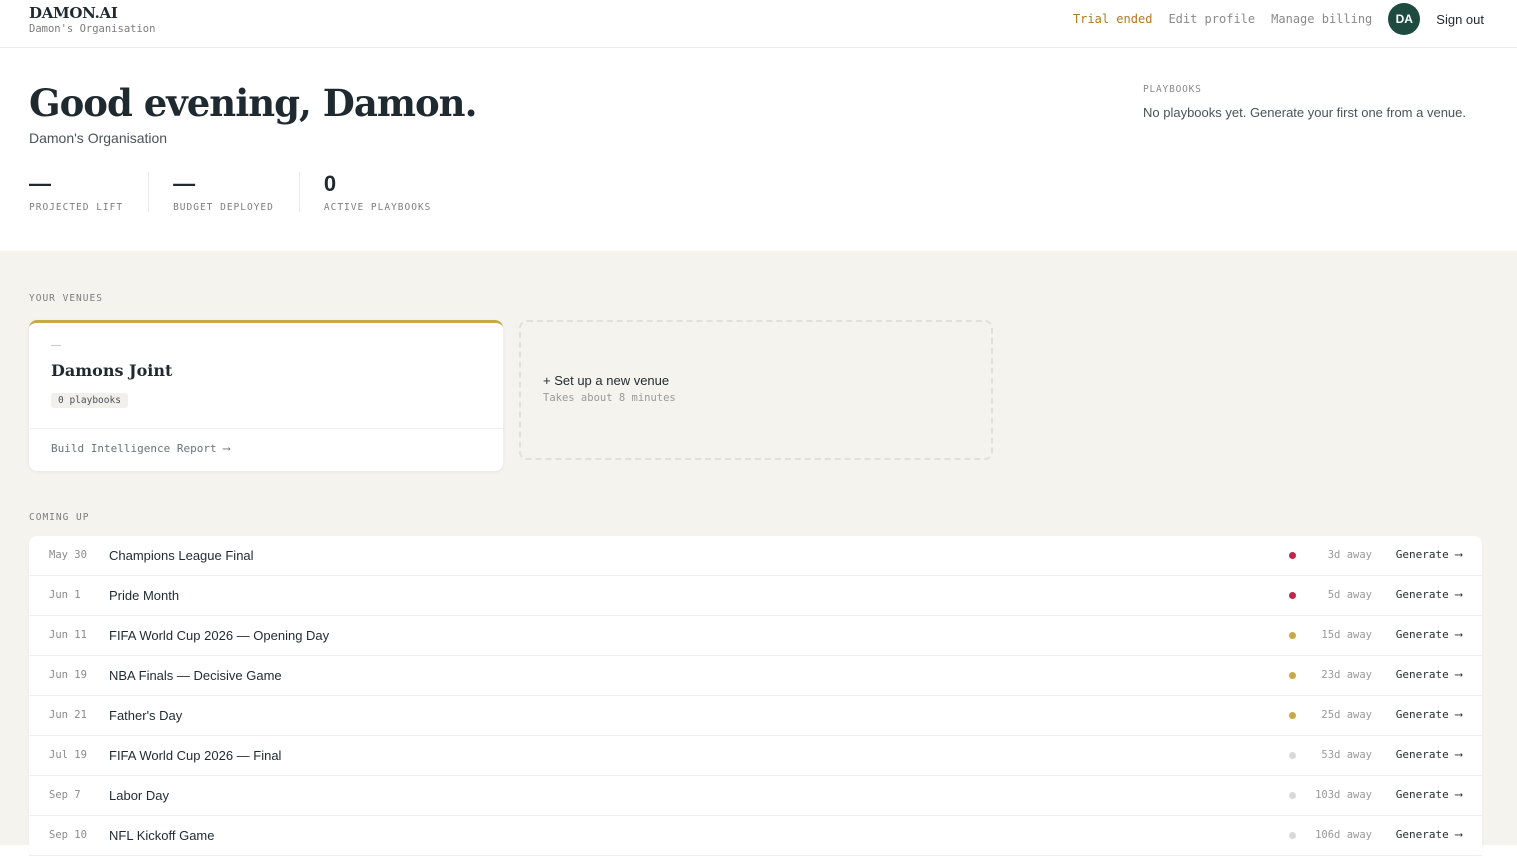 This screenshot has height=856, width=1517. Describe the element at coordinates (1172, 89) in the screenshot. I see `playbooks-label: PLAYBOOKS` at that location.